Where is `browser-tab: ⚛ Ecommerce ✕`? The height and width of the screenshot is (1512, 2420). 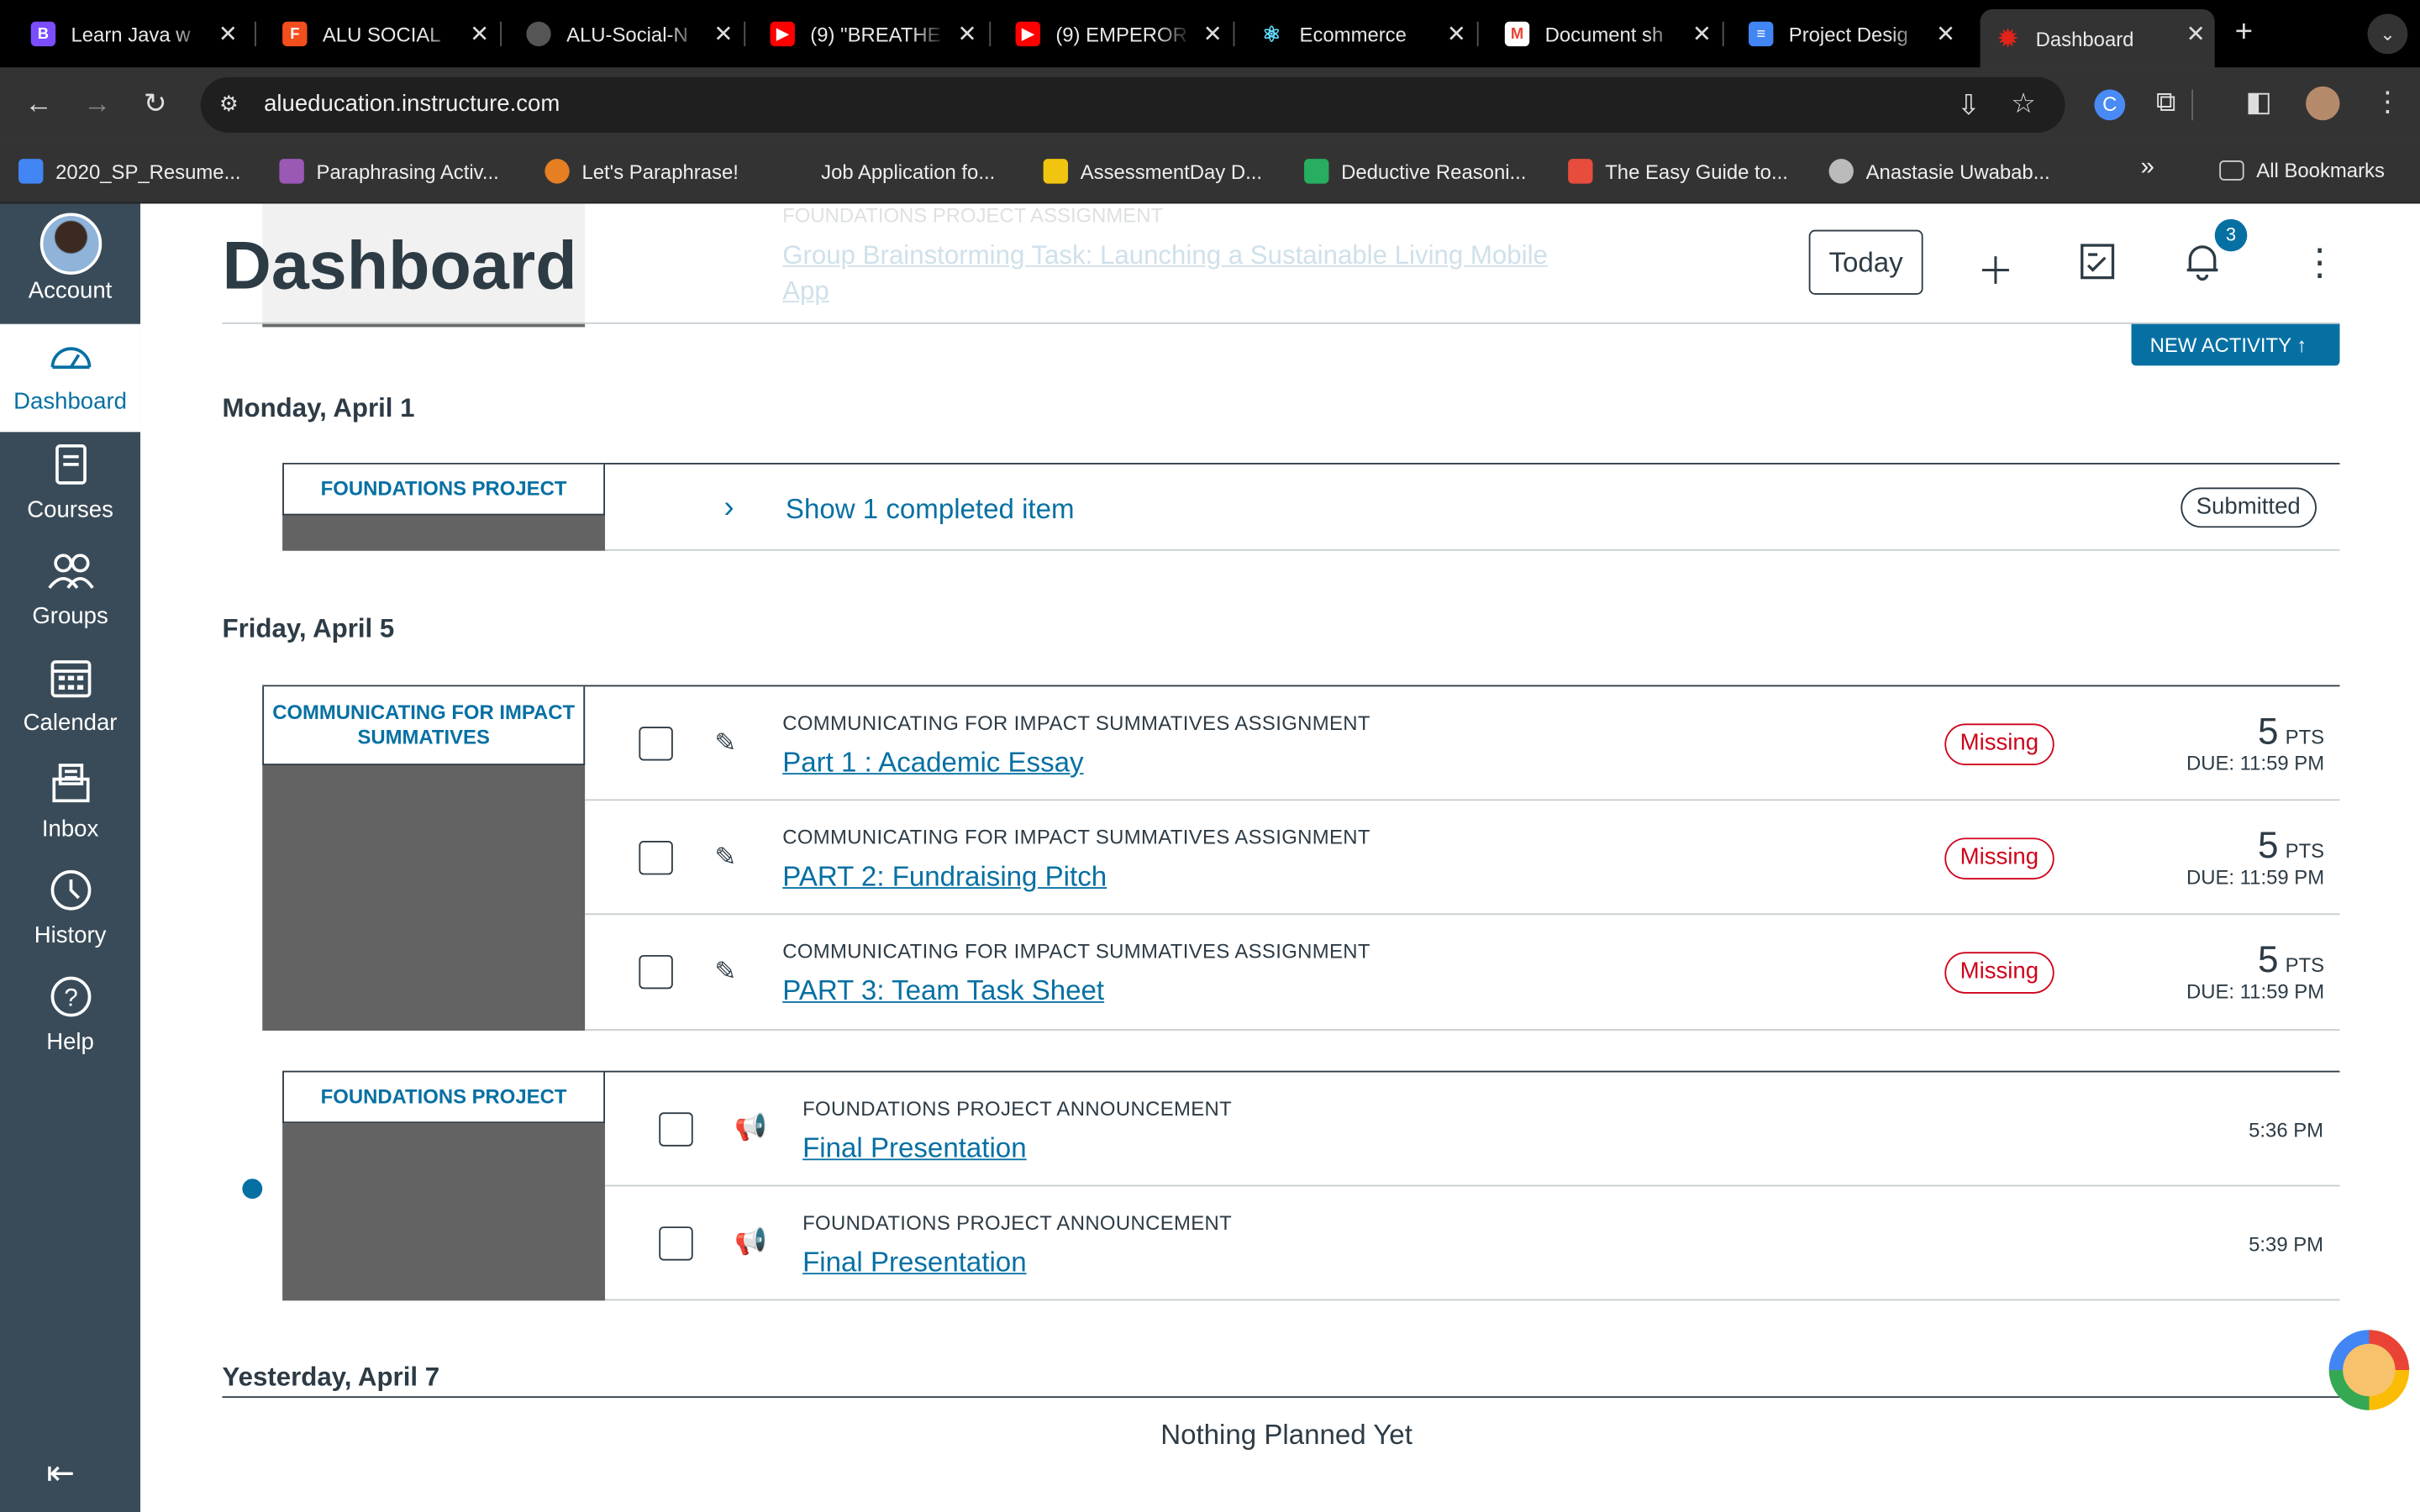
browser-tab: ⚛ Ecommerce ✕ is located at coordinates (1352, 34).